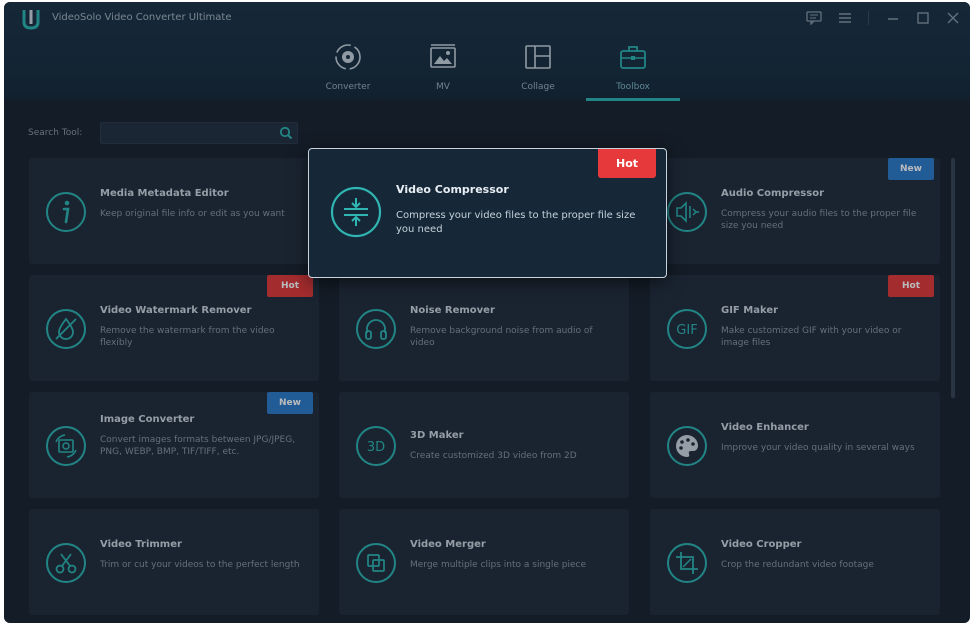 The height and width of the screenshot is (627, 974). I want to click on tab-mv: MV, so click(443, 71).